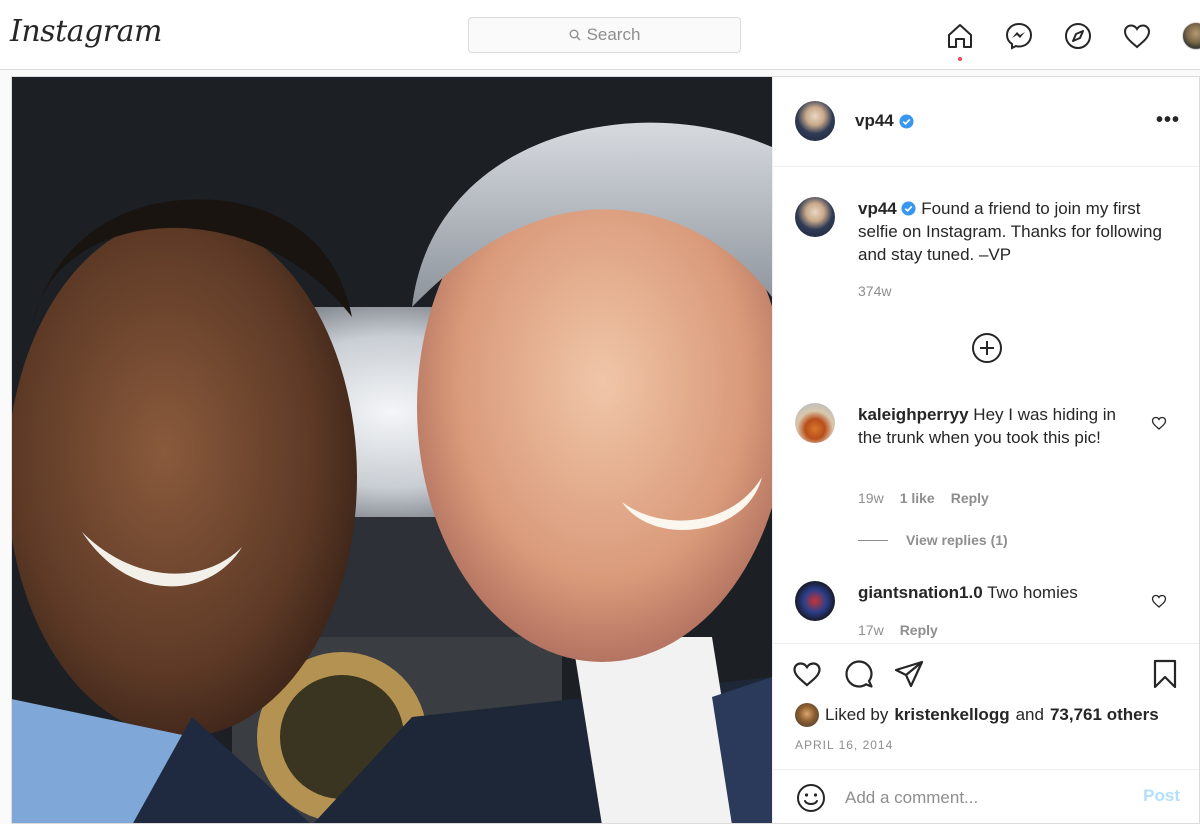 The height and width of the screenshot is (824, 1200). I want to click on divider, so click(873, 540).